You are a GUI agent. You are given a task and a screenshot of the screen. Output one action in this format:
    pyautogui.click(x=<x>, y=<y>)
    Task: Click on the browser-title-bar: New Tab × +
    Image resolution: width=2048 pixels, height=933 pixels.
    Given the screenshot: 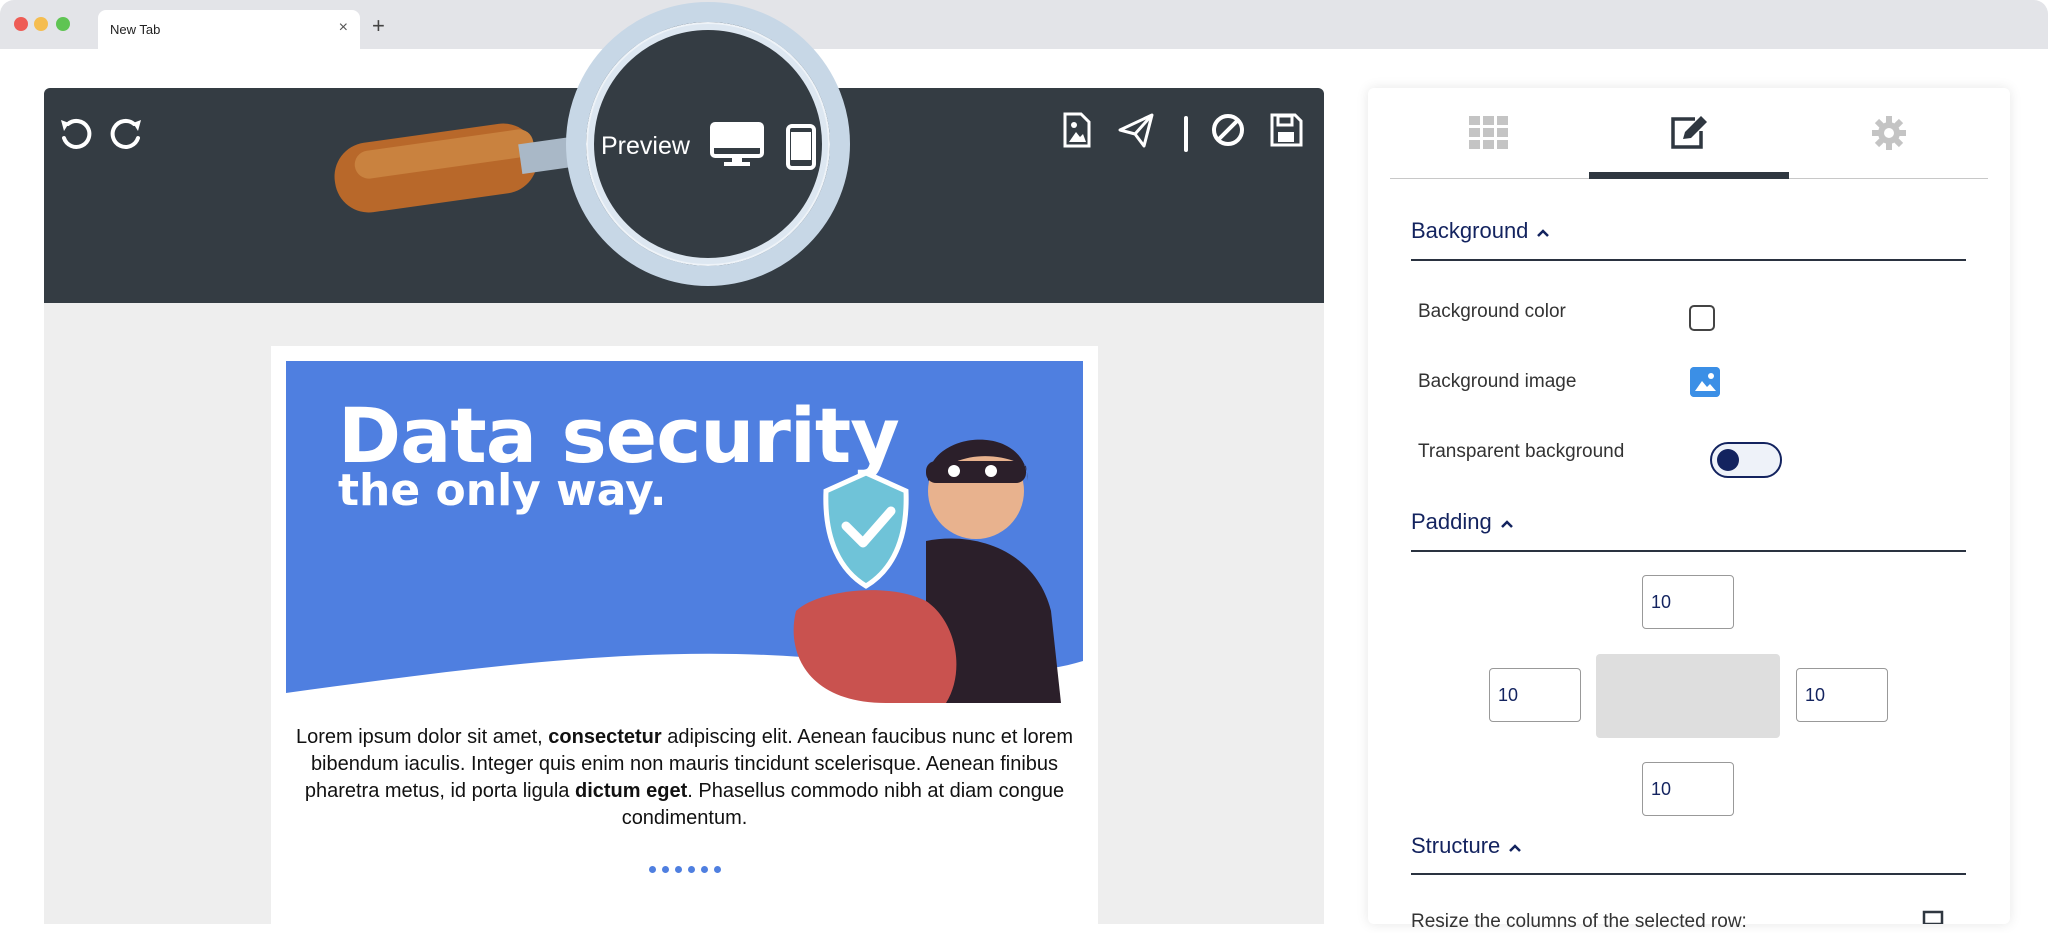 What is the action you would take?
    pyautogui.click(x=1024, y=24)
    